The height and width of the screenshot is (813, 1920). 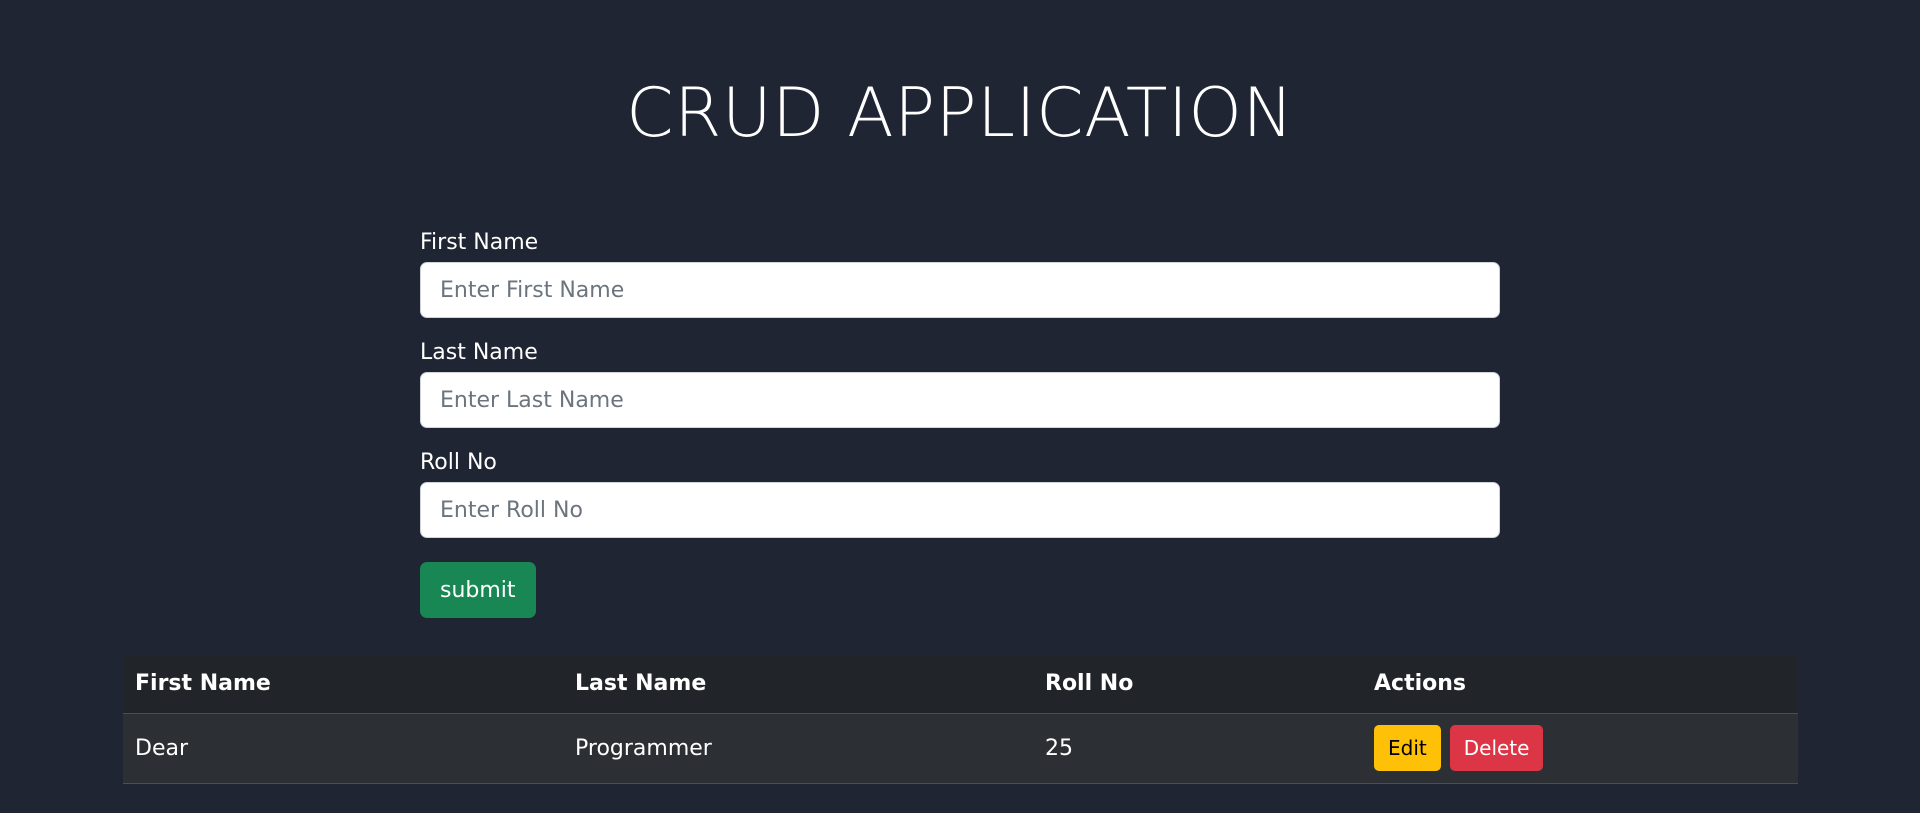 What do you see at coordinates (343, 684) in the screenshot?
I see `column-header-first-name: First Name` at bounding box center [343, 684].